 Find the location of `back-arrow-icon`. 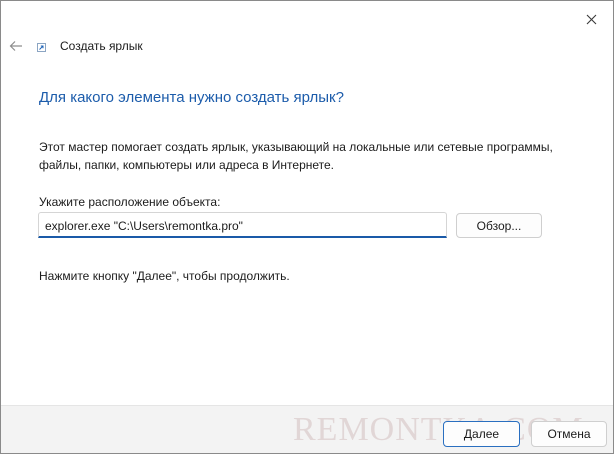

back-arrow-icon is located at coordinates (15, 46).